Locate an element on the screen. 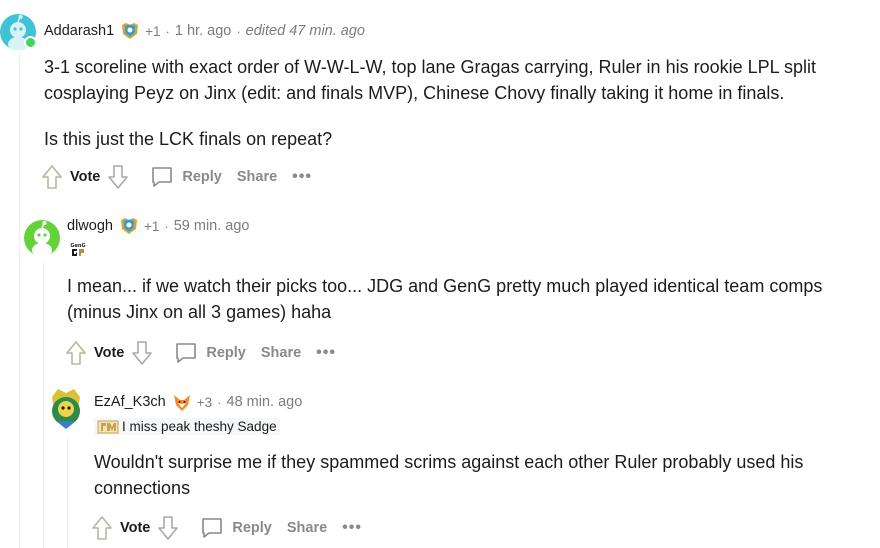 Image resolution: width=880 pixels, height=548 pixels. timestamp: 1 hr. ago is located at coordinates (203, 31).